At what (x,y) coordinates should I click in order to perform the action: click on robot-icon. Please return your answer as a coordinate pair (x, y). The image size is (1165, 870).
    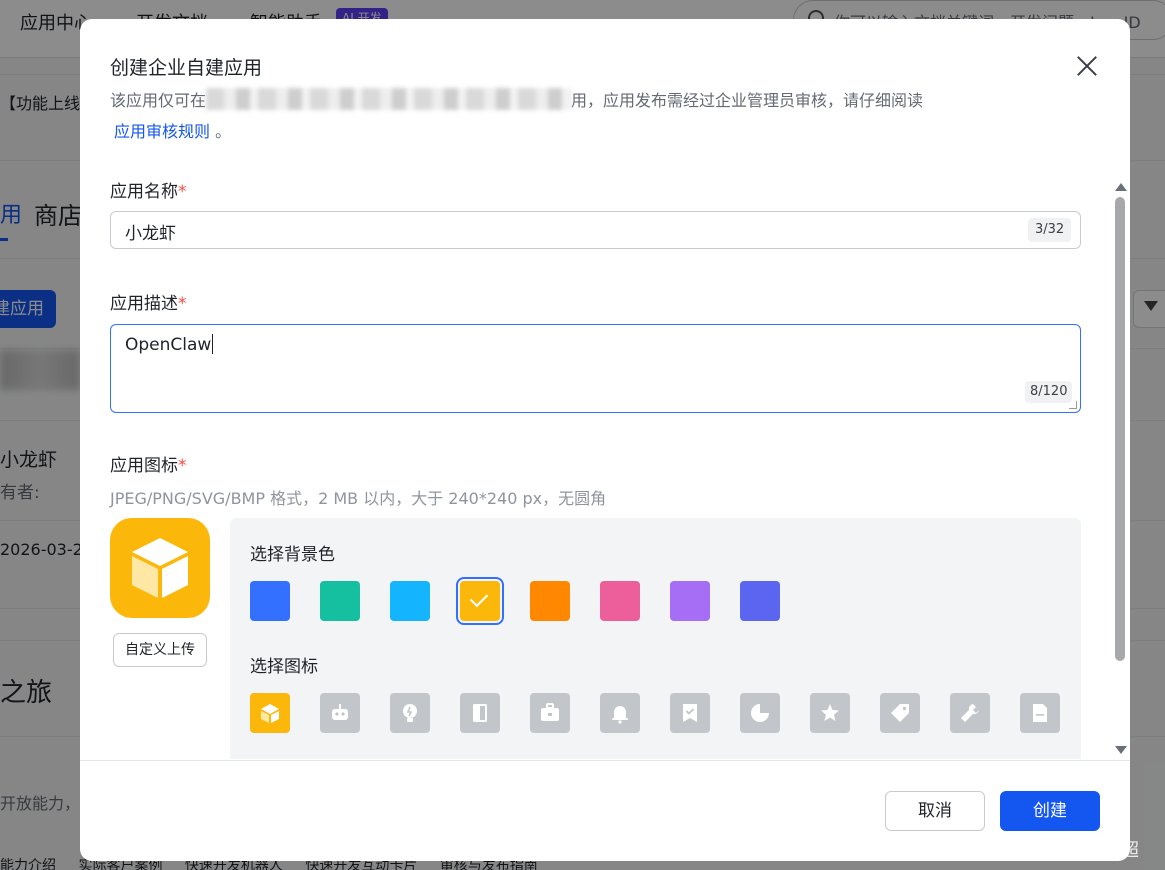
    Looking at the image, I should click on (340, 712).